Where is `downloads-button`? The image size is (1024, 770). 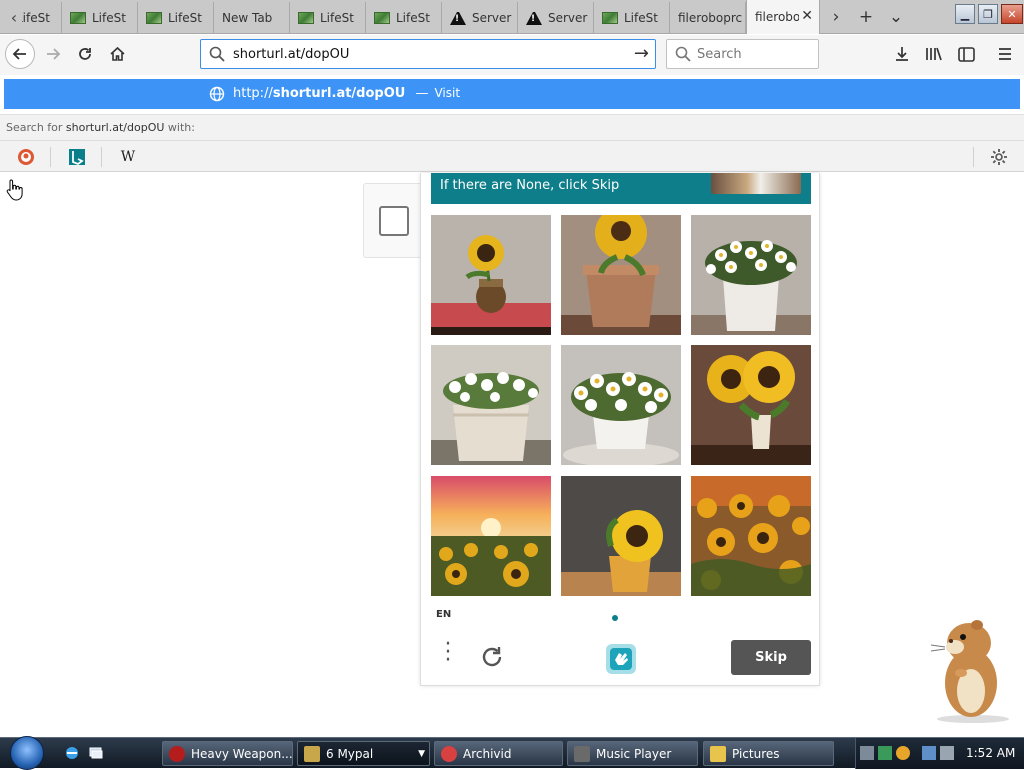
downloads-button is located at coordinates (902, 54).